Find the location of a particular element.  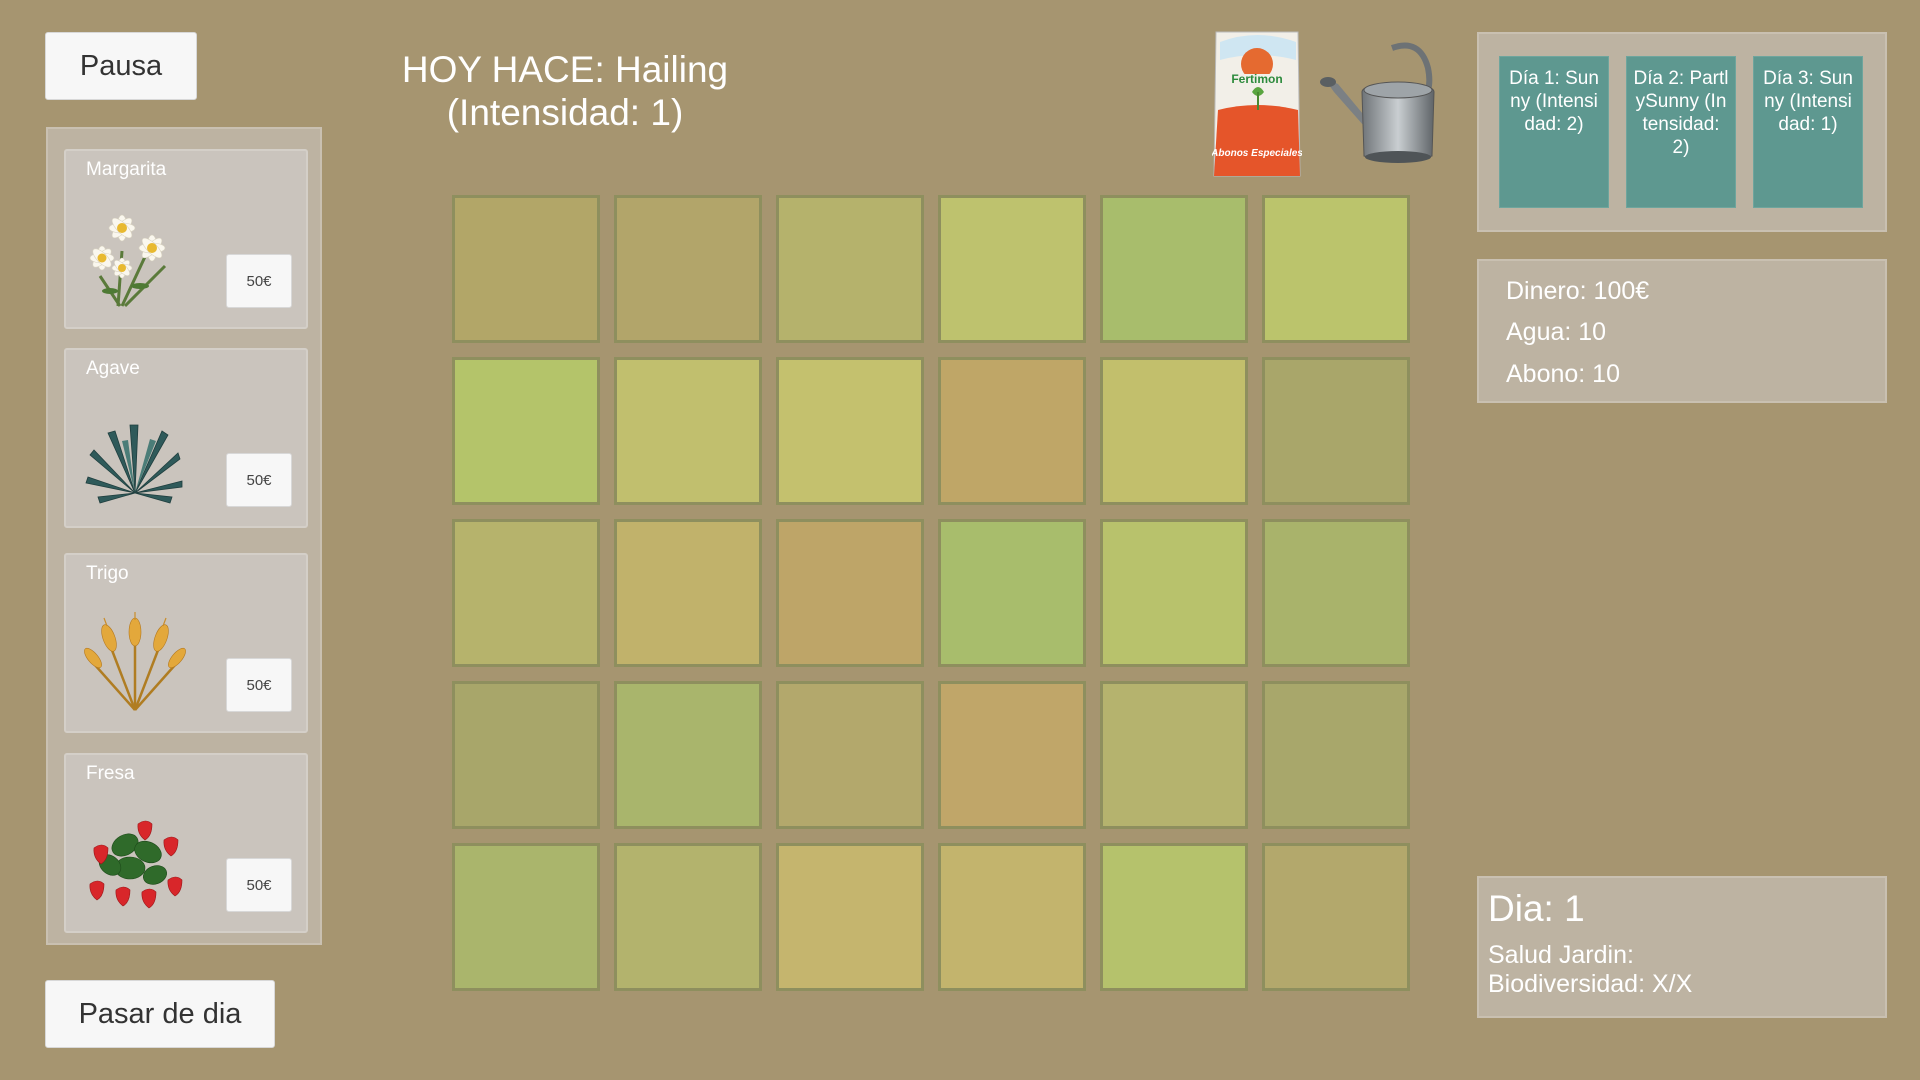

fertilizer-brand: Fertimon is located at coordinates (1256, 79).